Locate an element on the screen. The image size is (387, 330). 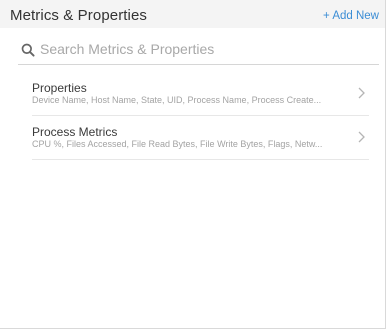
panel-title: Metrics & Properties is located at coordinates (79, 15).